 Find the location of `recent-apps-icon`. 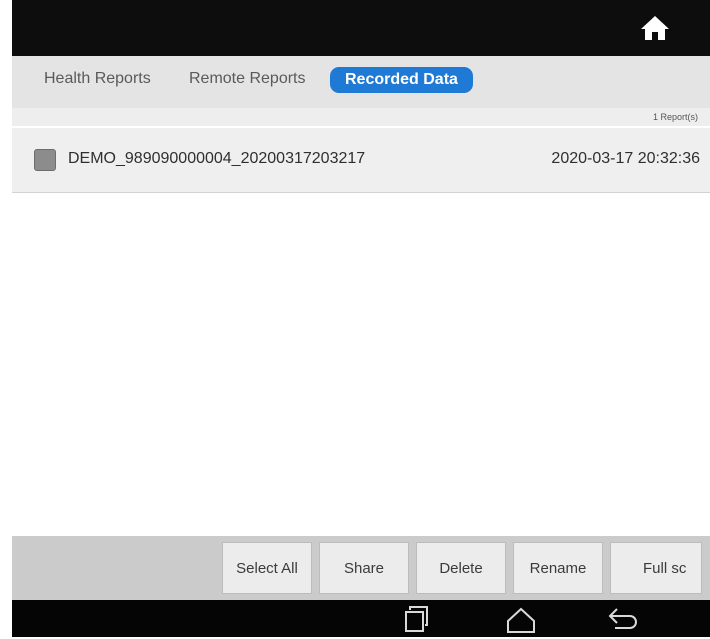

recent-apps-icon is located at coordinates (416, 619).